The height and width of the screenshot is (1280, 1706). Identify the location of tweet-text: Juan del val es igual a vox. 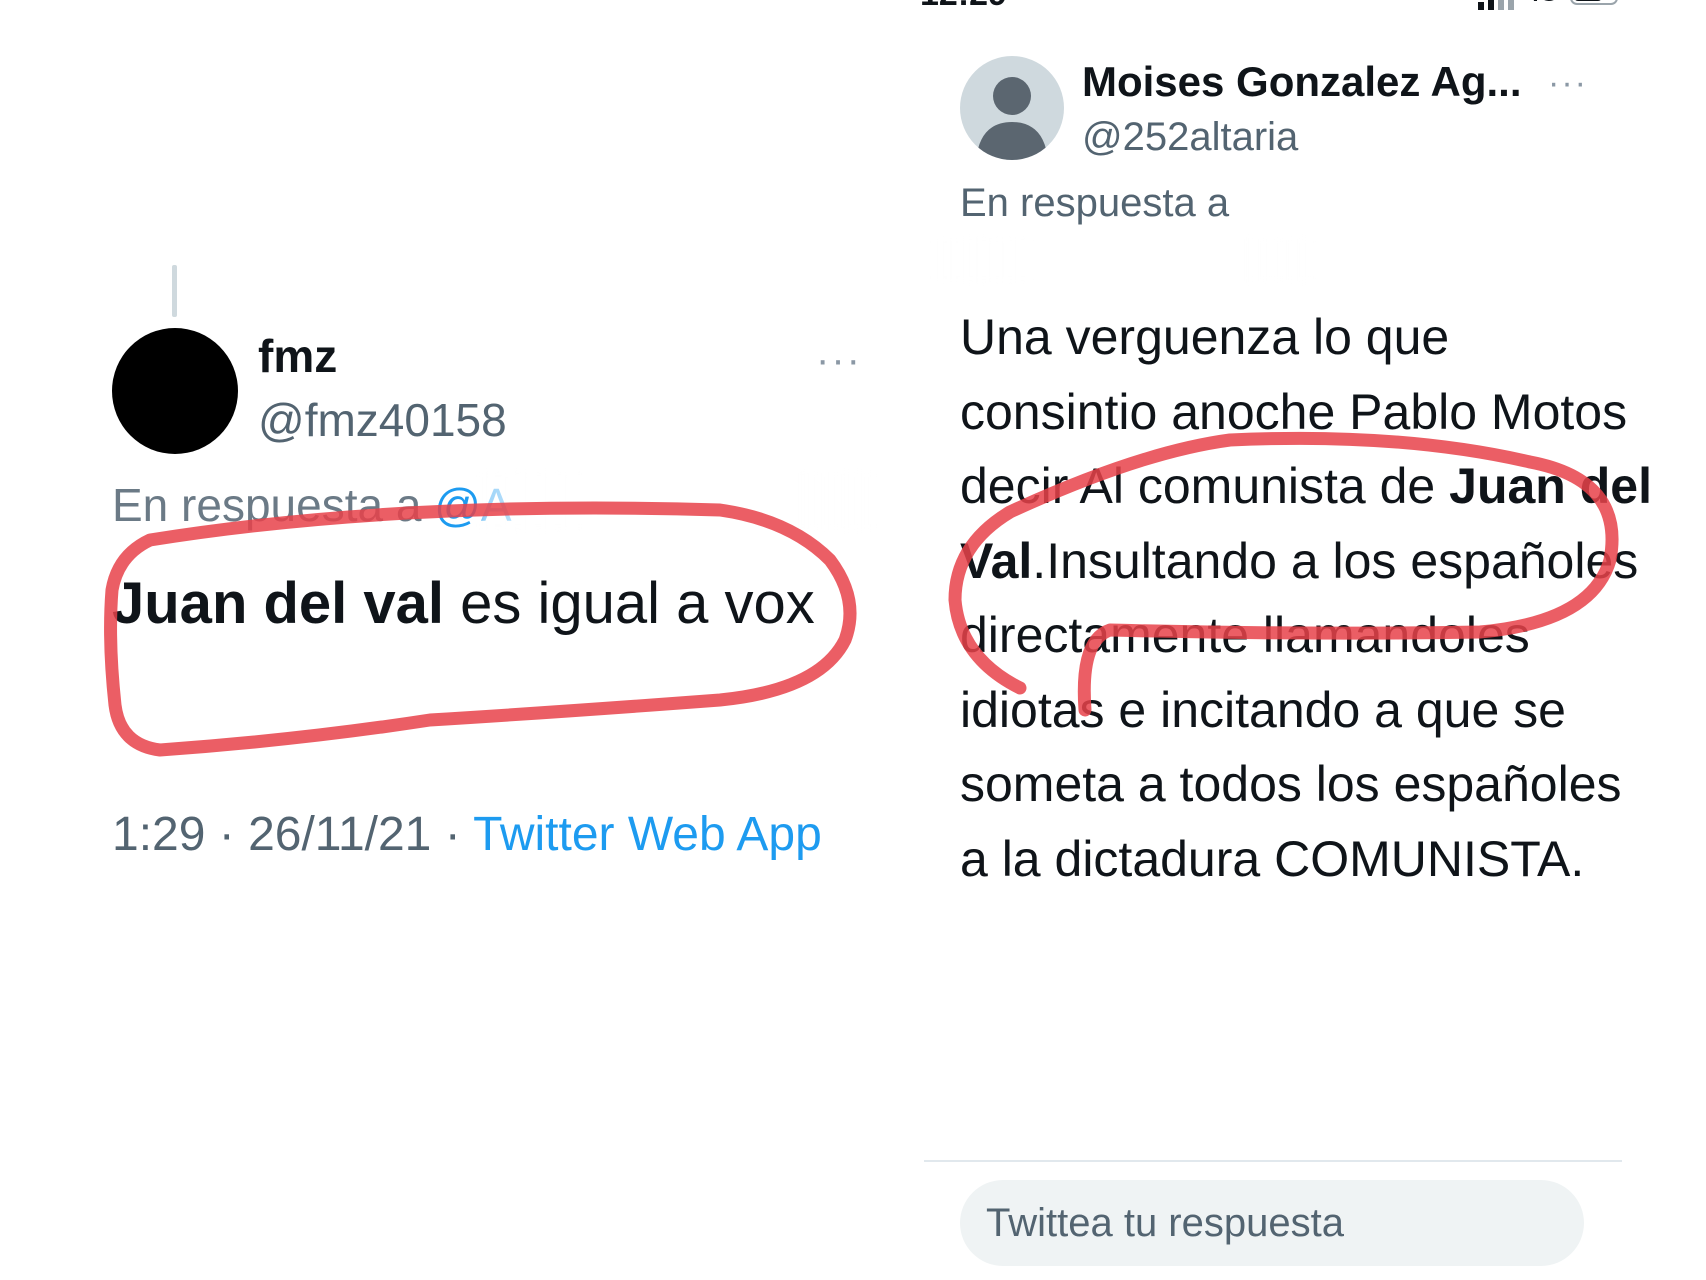
(502, 604).